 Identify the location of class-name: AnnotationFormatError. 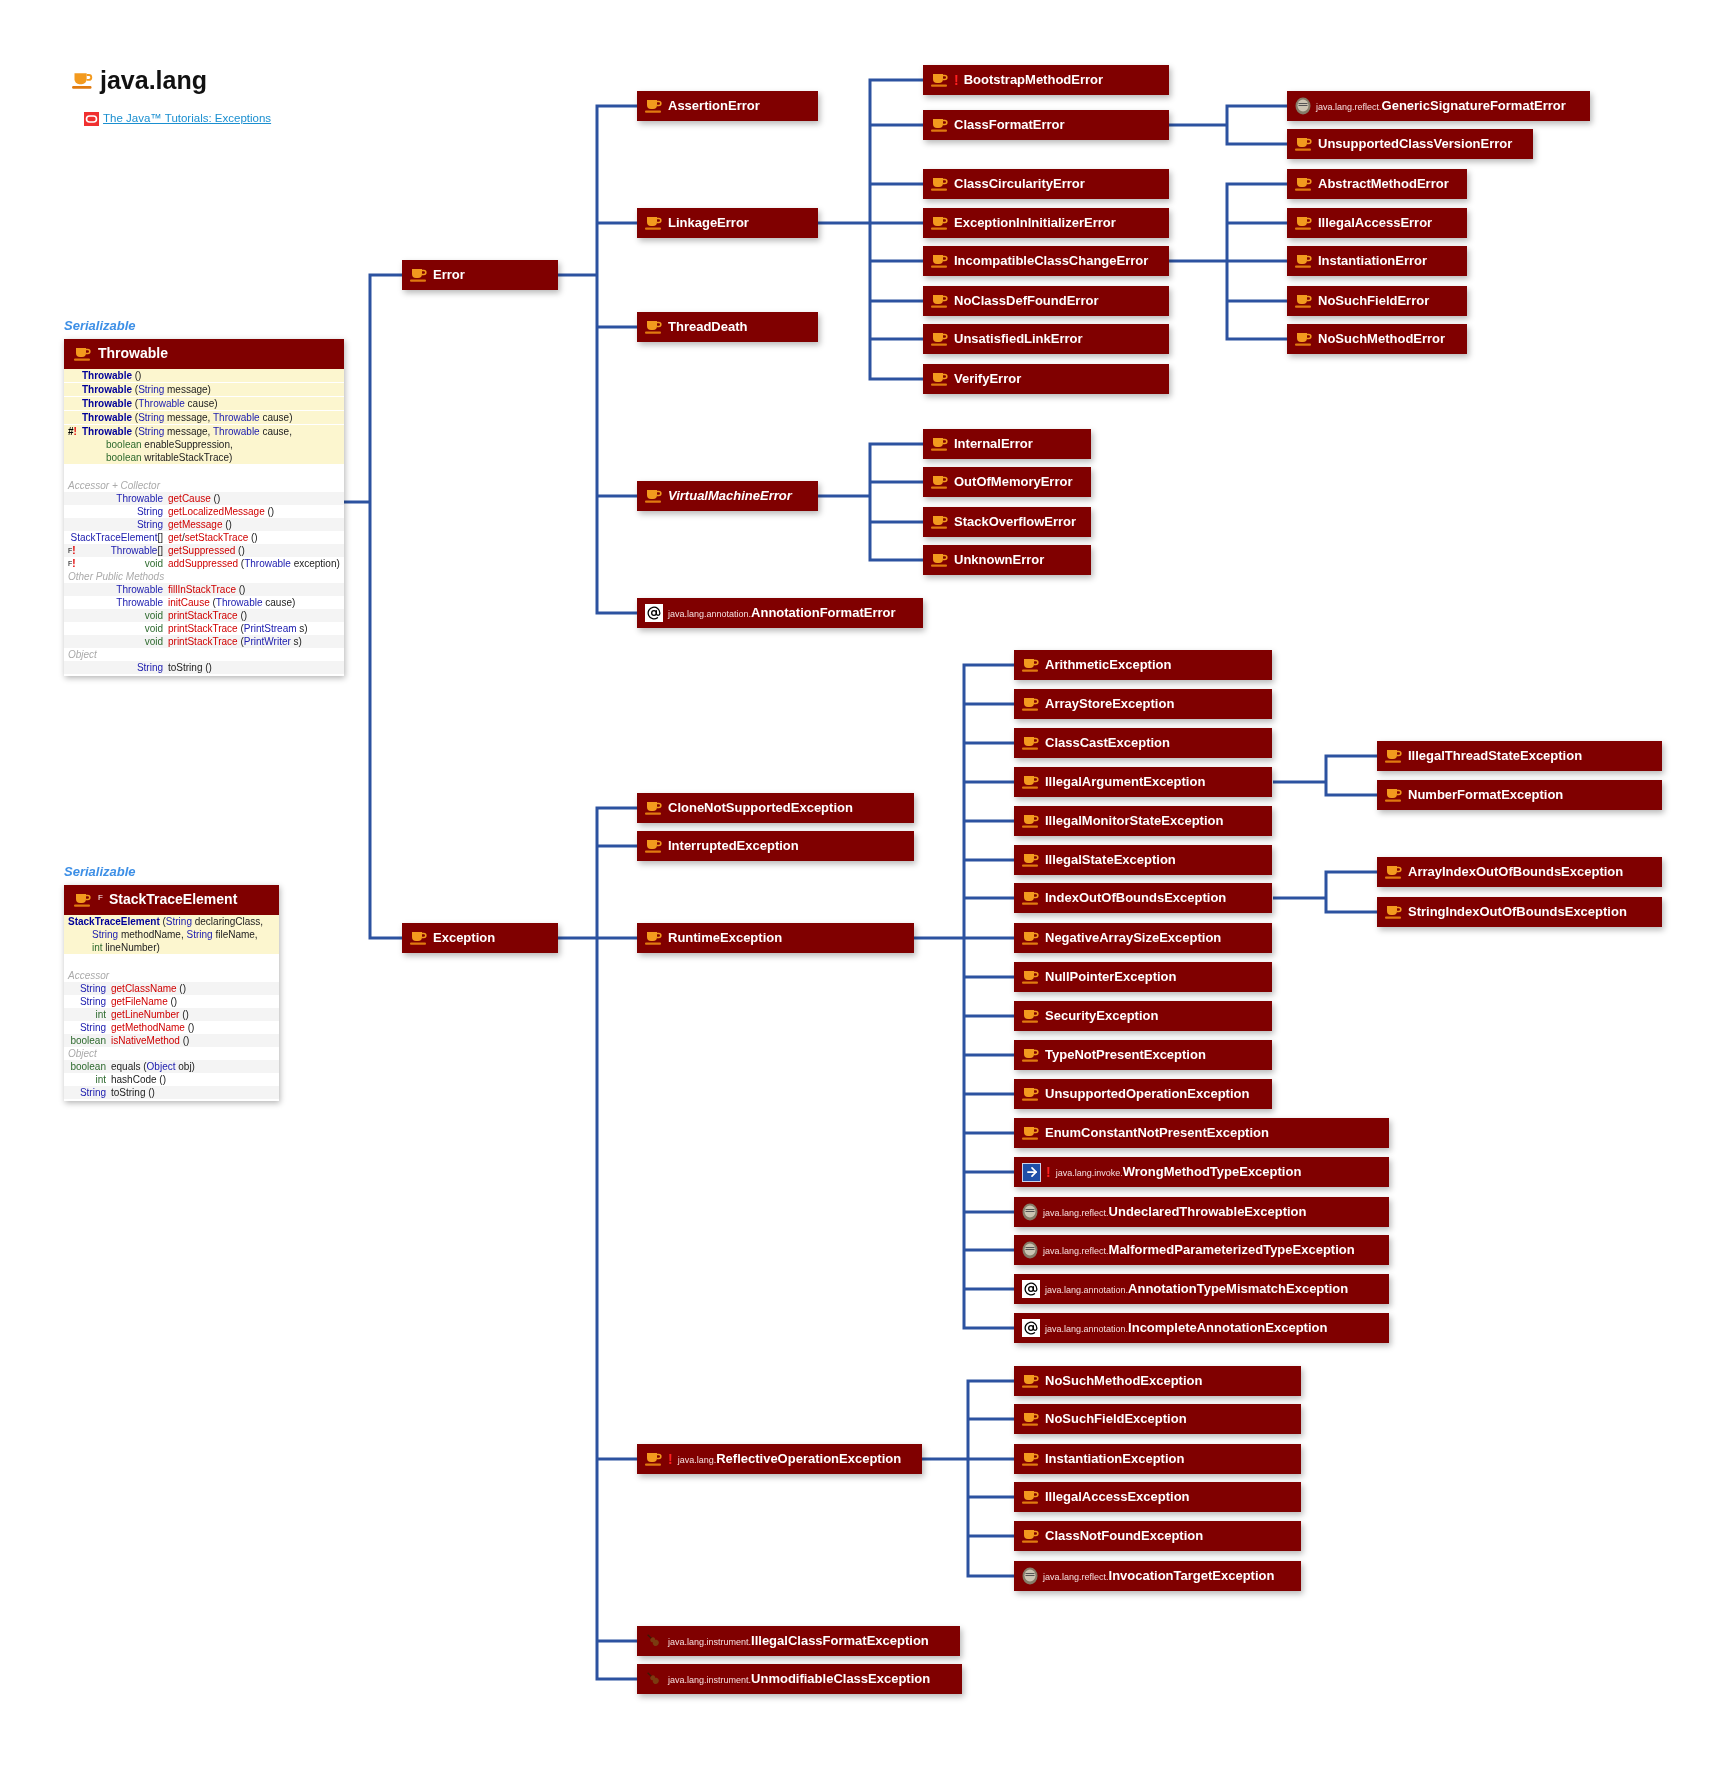
(823, 613).